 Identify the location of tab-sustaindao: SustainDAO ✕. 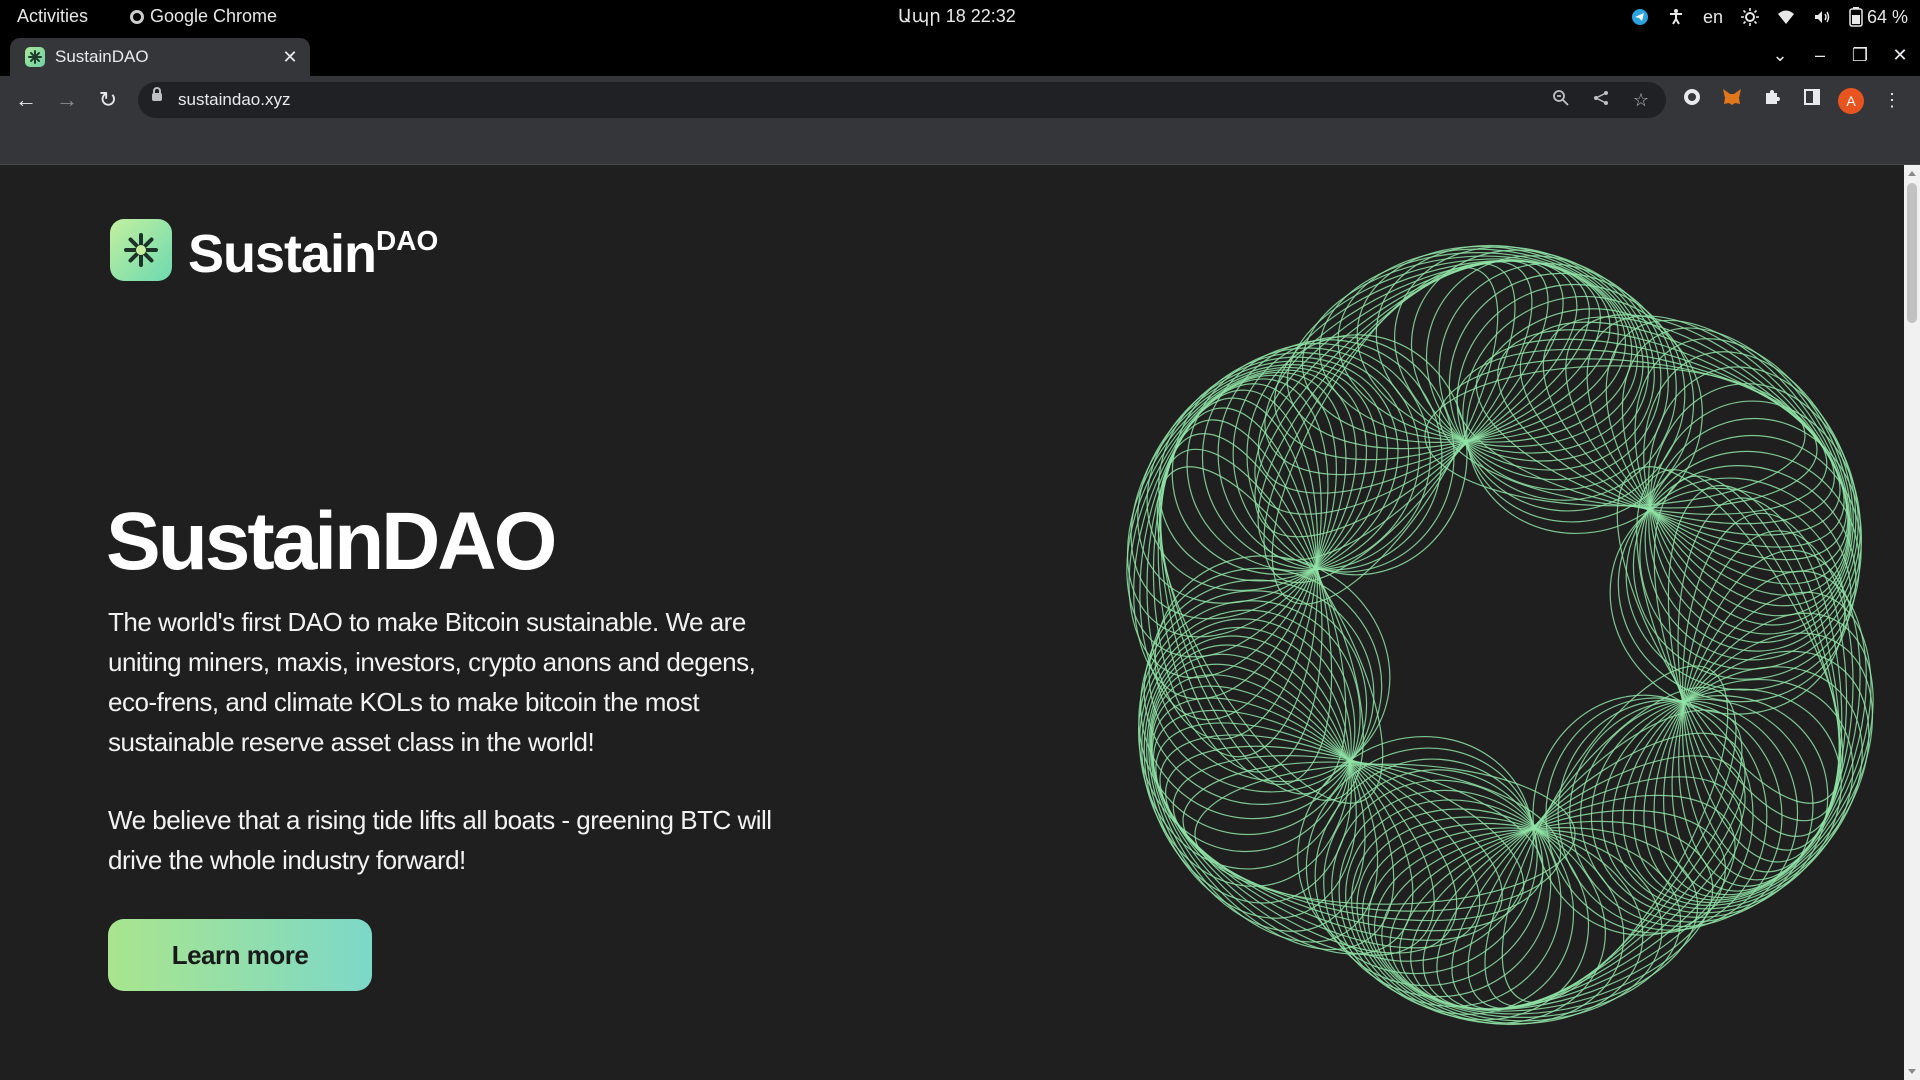
(160, 57).